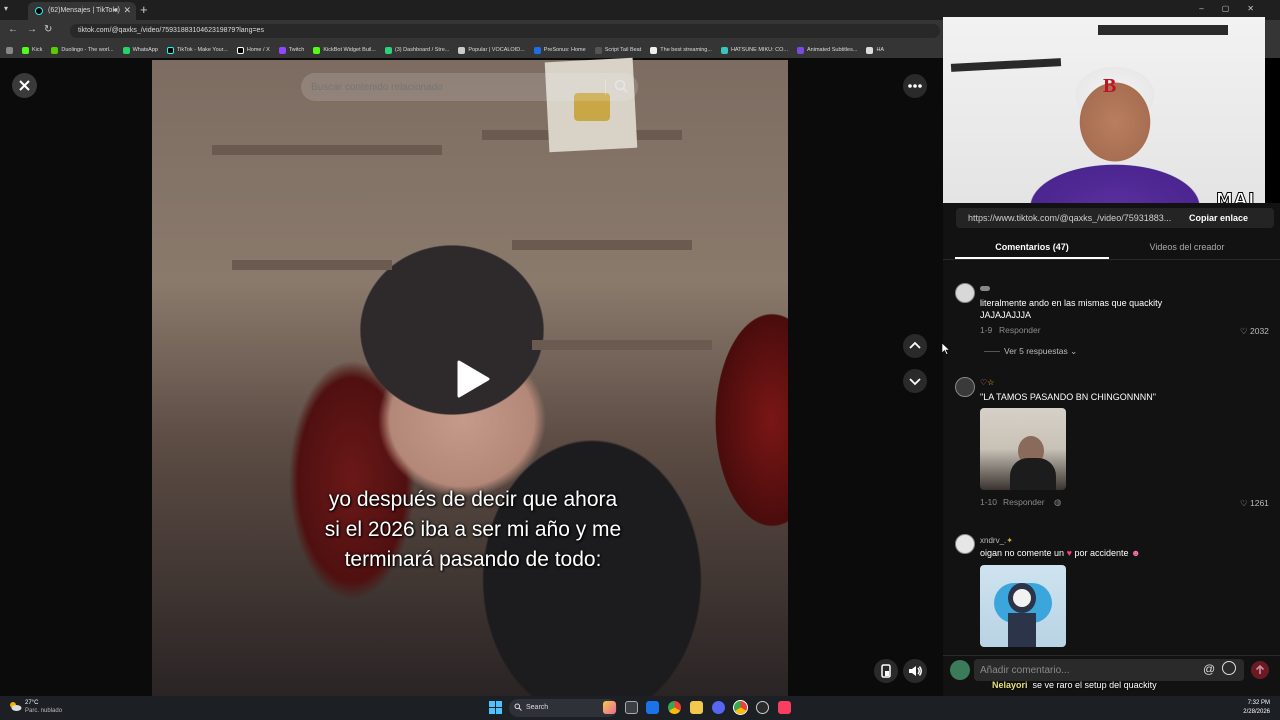 The height and width of the screenshot is (720, 1280). I want to click on comment-line: JAJAJAJJJA, so click(1006, 315).